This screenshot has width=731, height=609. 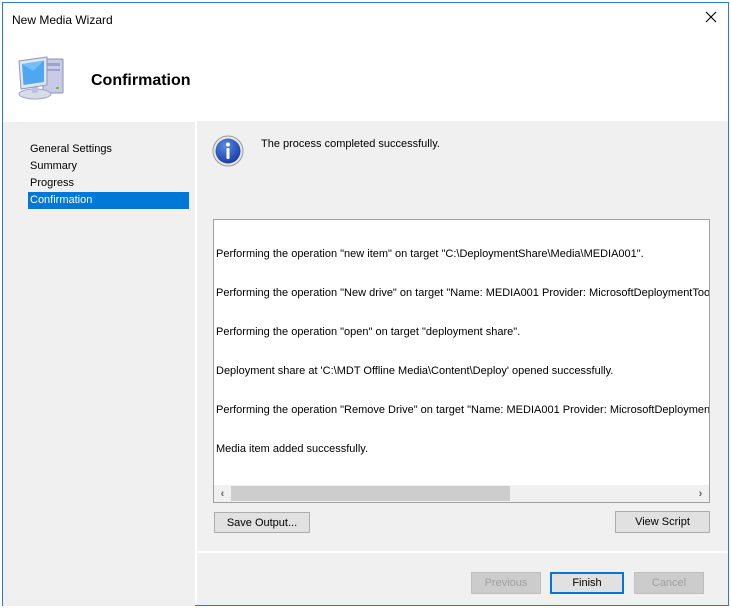 What do you see at coordinates (700, 493) in the screenshot?
I see `scroll-right-icon: ›` at bounding box center [700, 493].